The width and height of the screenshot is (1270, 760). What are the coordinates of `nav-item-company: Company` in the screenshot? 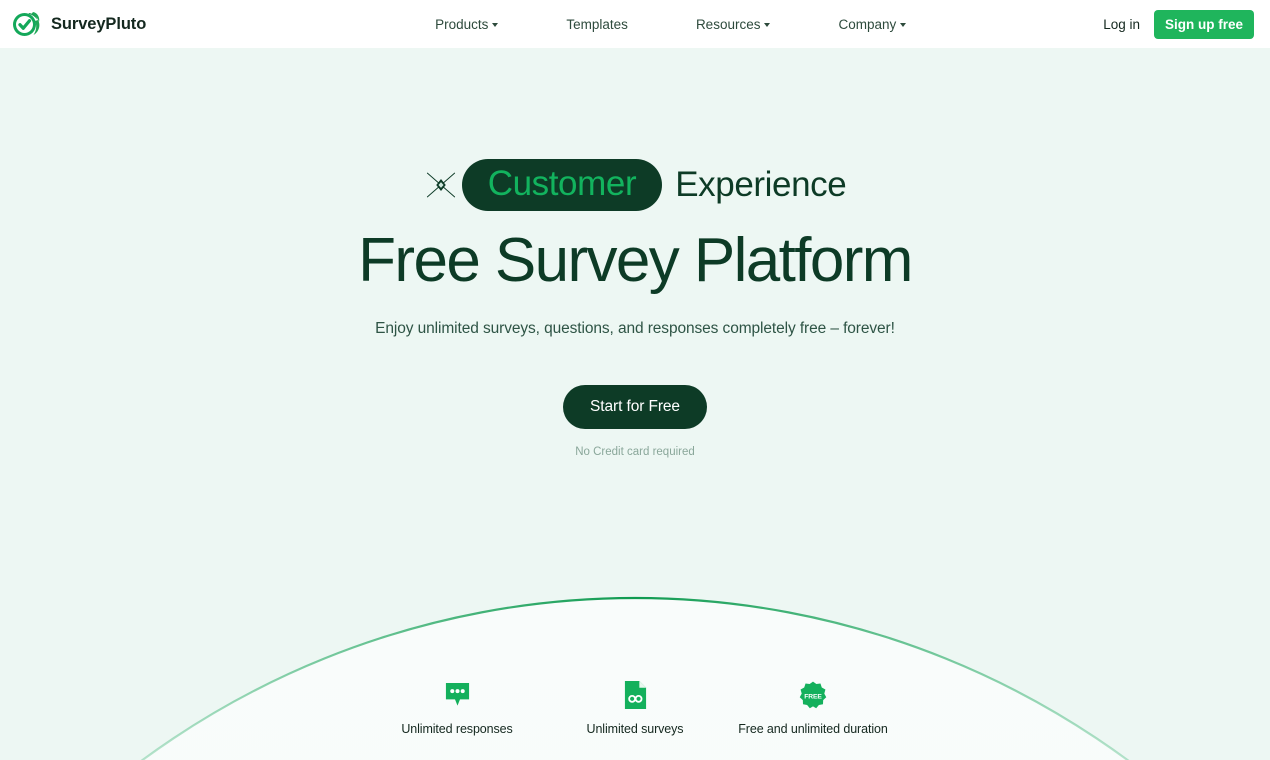 It's located at (872, 24).